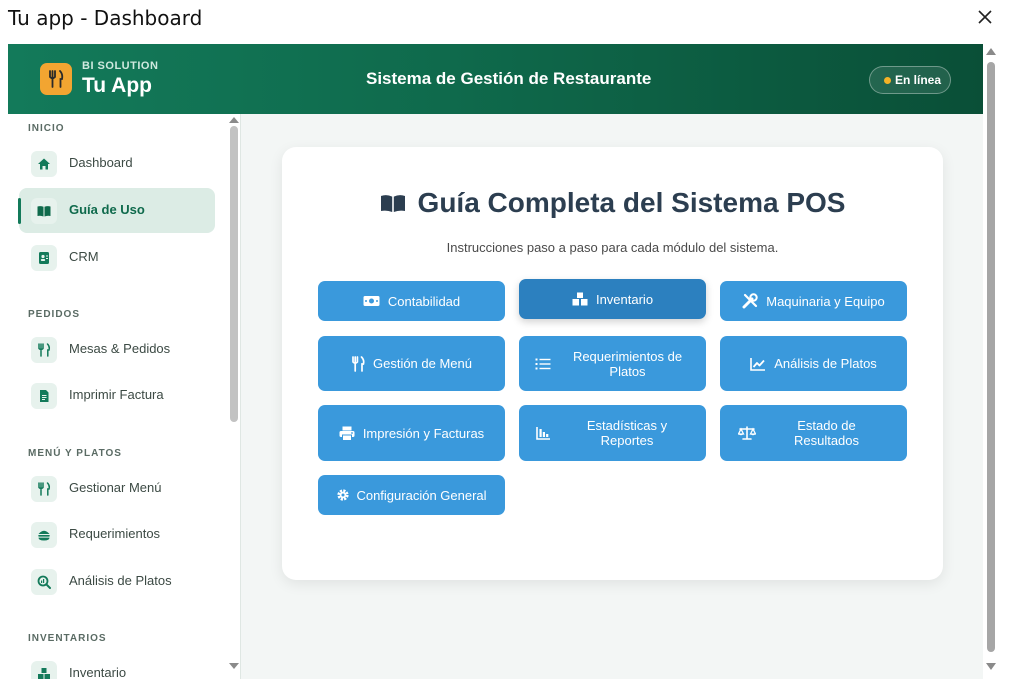 This screenshot has height=679, width=1012. I want to click on button-label: Análisis de Platos, so click(825, 363).